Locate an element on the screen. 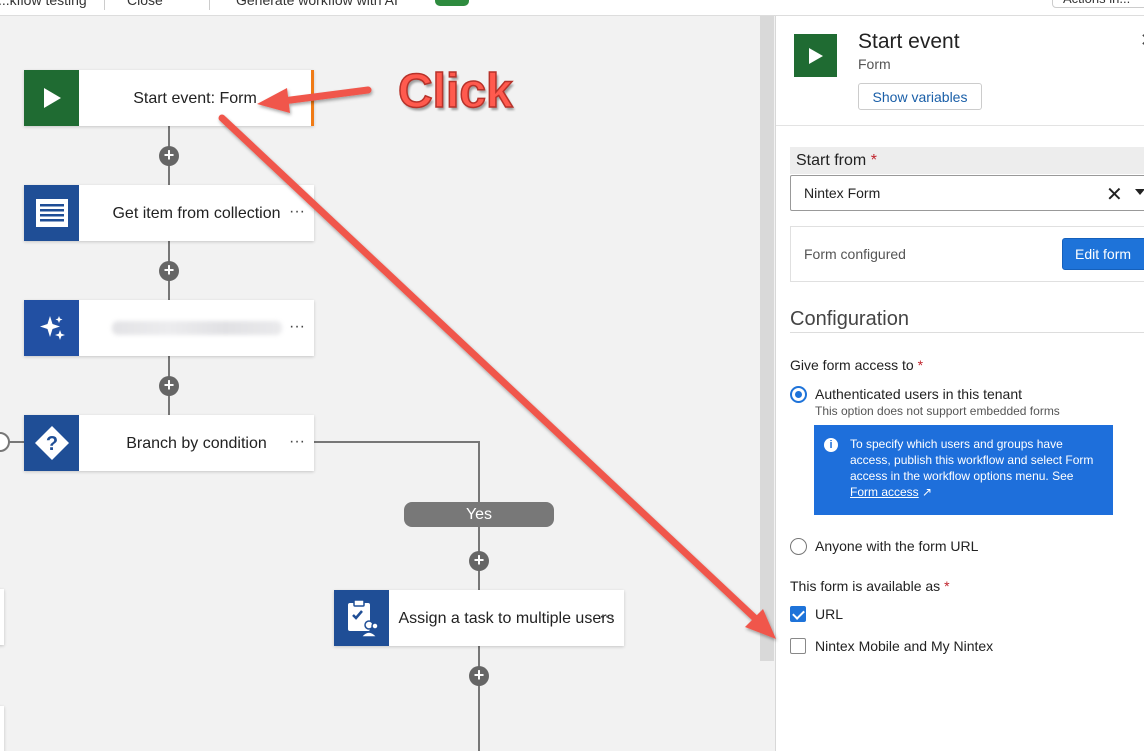  checkbox-label: URL is located at coordinates (829, 614).